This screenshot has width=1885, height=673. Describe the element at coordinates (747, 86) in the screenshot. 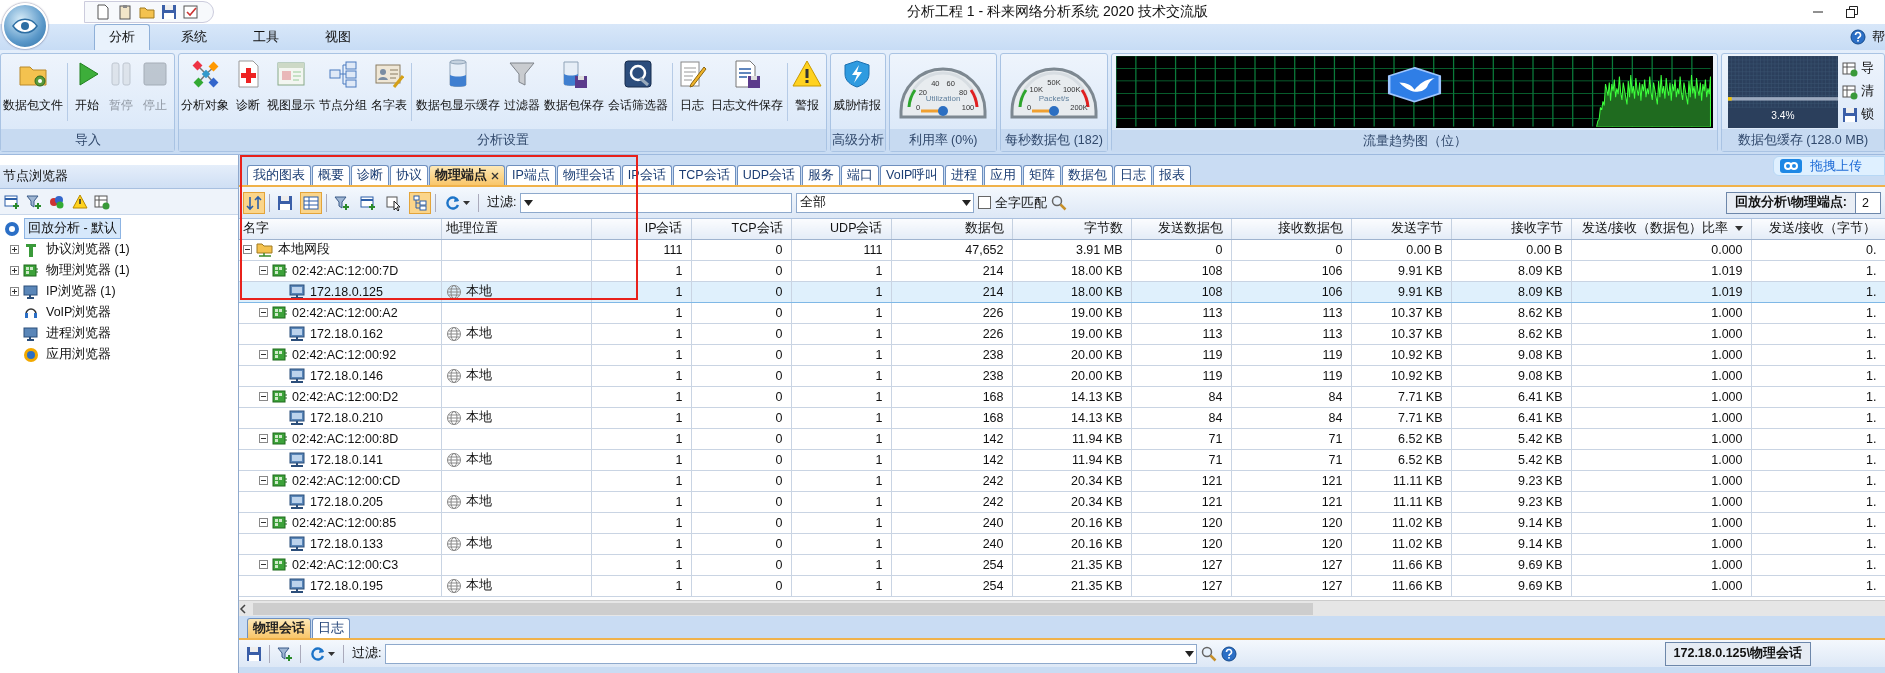

I see `ribbon-button: 日志文件保存` at that location.